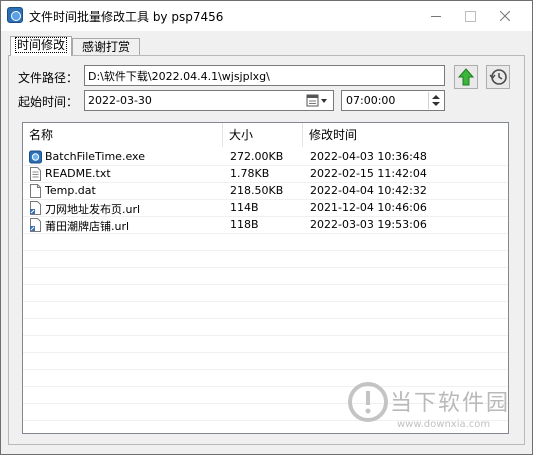 The image size is (535, 457). I want to click on maximize-icon, so click(470, 16).